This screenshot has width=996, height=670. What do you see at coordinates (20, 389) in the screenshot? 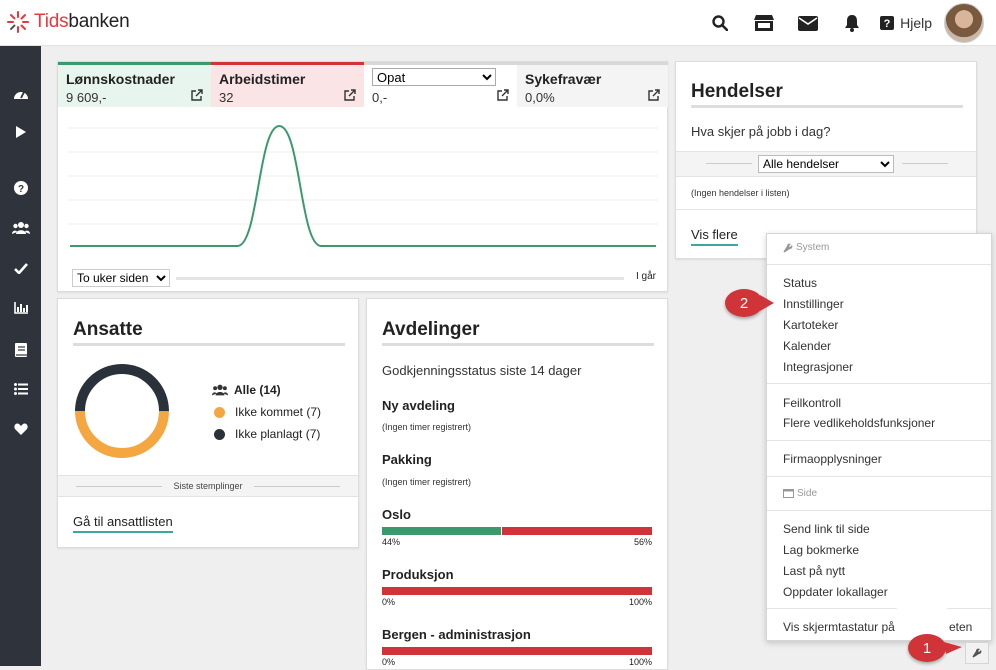
I see `list-icon` at bounding box center [20, 389].